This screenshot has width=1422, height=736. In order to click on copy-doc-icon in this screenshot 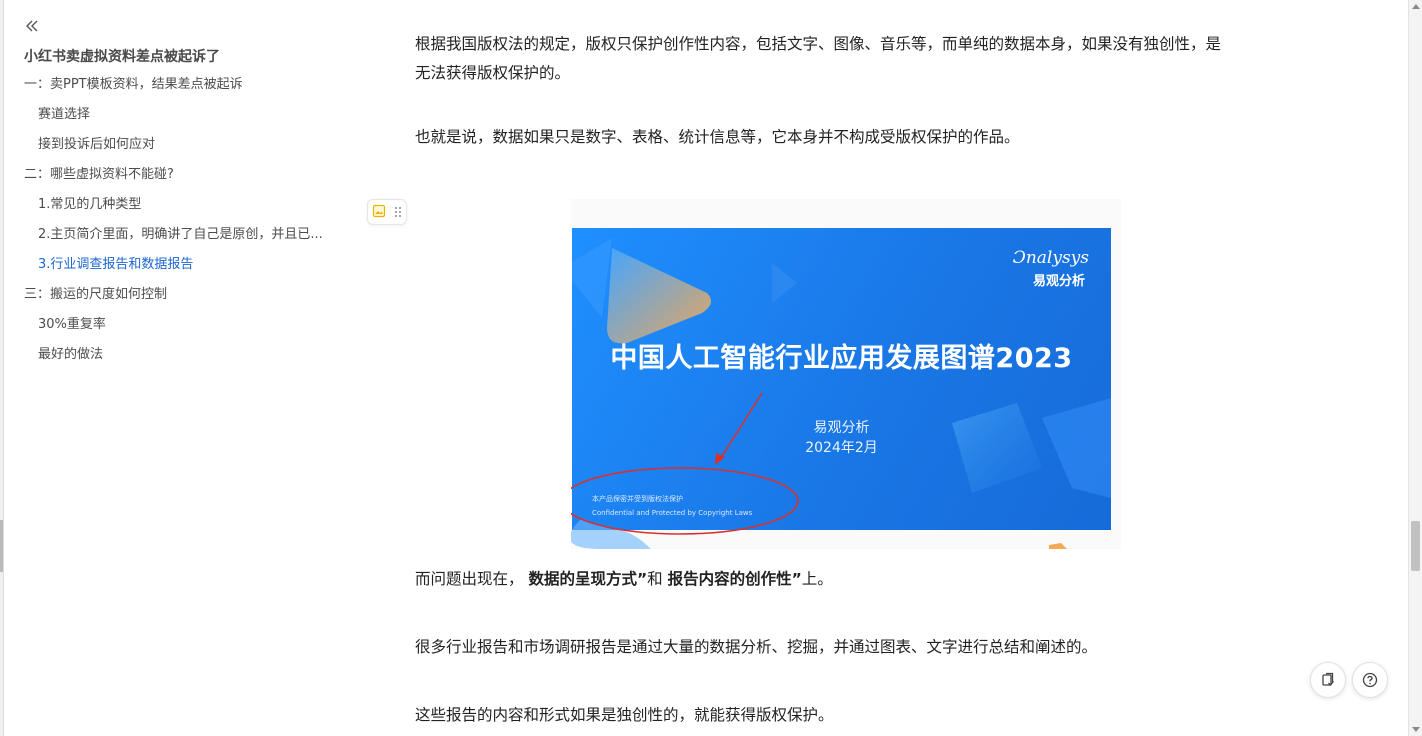, I will do `click(1328, 679)`.